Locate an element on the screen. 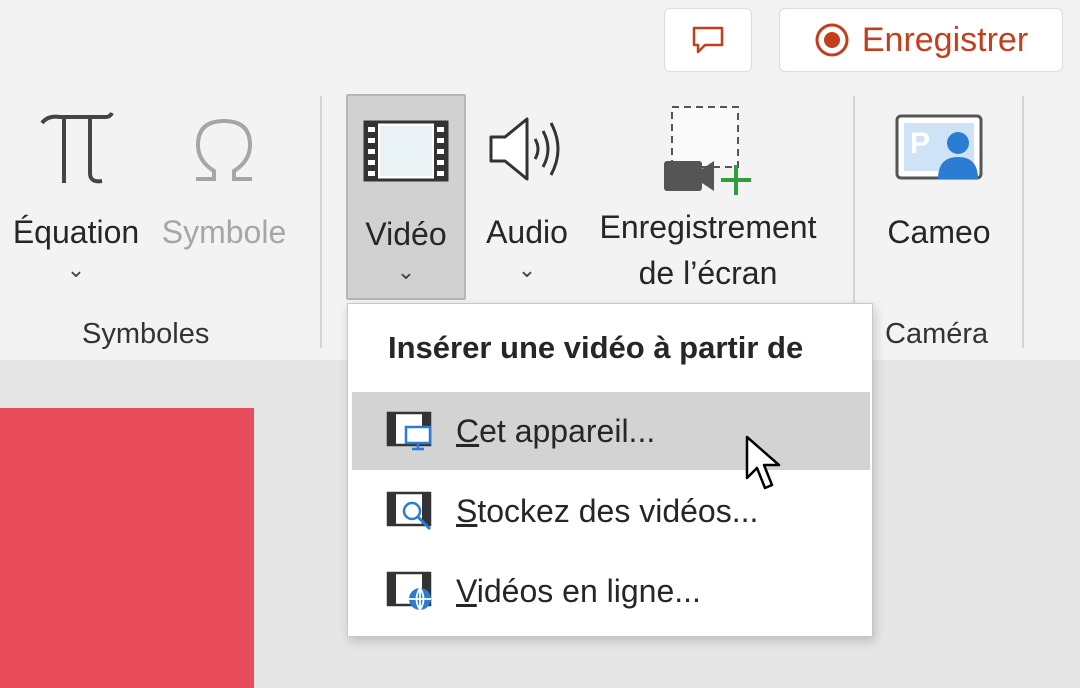 This screenshot has height=688, width=1080. cameo-icon: P is located at coordinates (939, 147).